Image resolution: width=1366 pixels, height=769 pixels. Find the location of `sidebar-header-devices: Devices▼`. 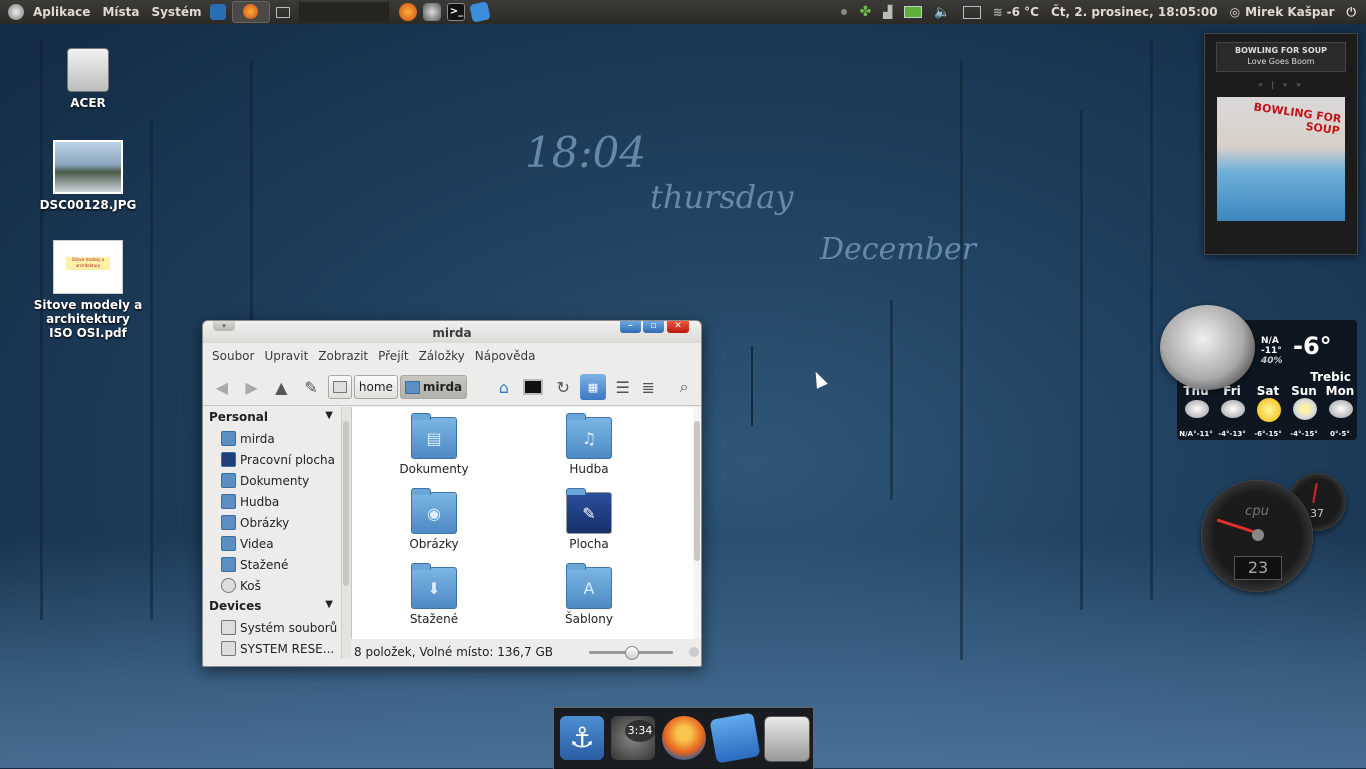

sidebar-header-devices: Devices▼ is located at coordinates (272, 606).